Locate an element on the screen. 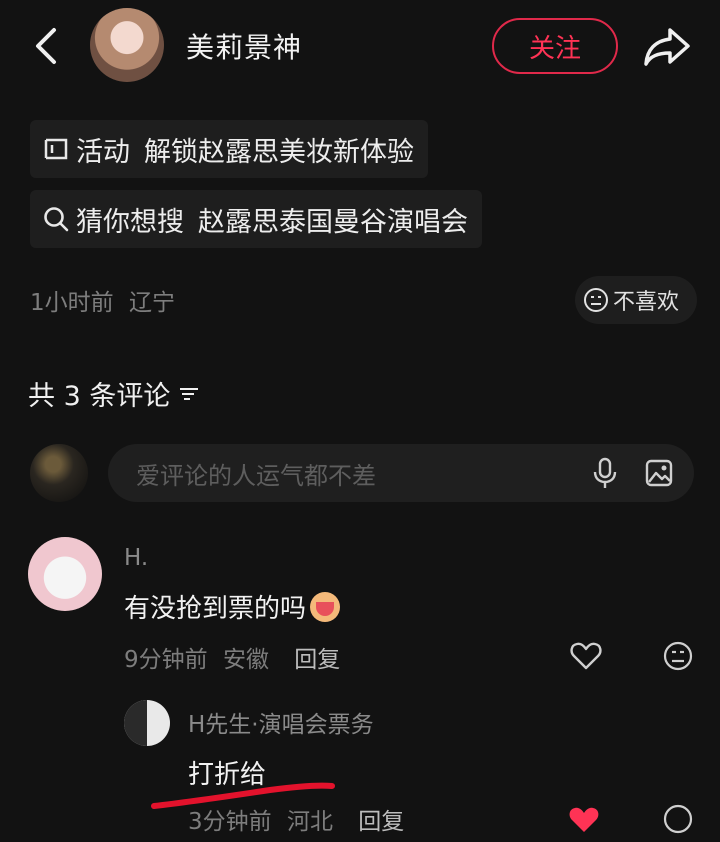 The image size is (720, 842). heart-icon is located at coordinates (586, 656).